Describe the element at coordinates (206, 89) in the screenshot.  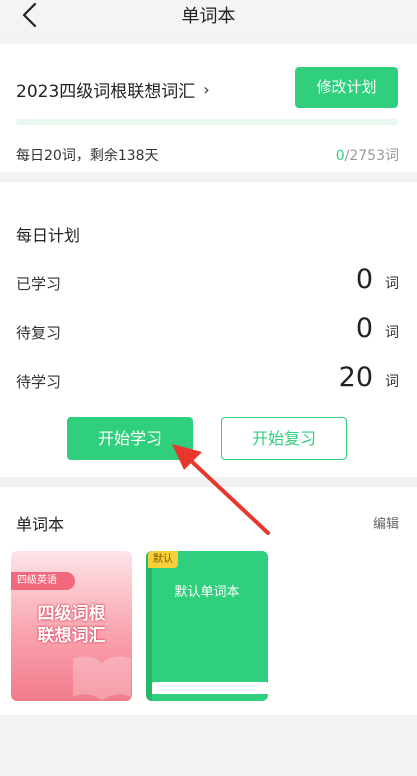
I see `chevron-right-icon: ›` at that location.